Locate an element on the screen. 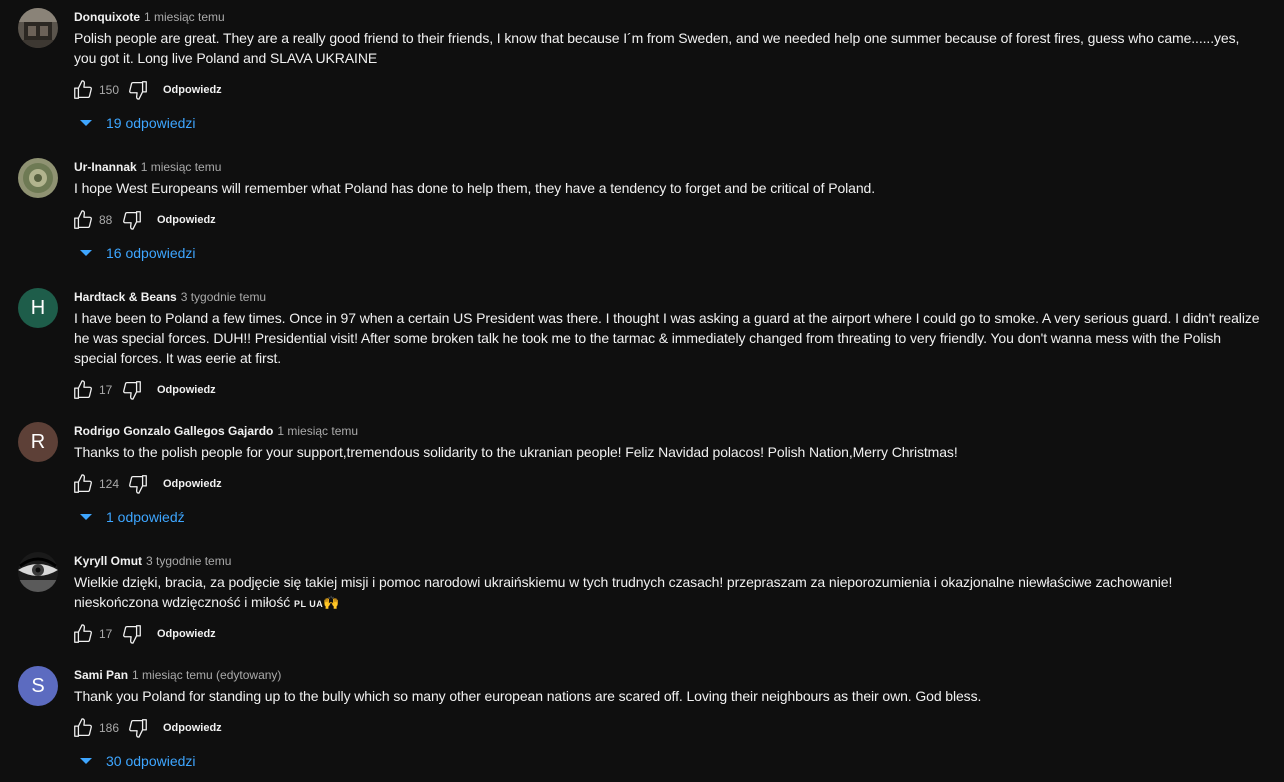 This screenshot has height=782, width=1284. avatar-letter: H is located at coordinates (38, 307).